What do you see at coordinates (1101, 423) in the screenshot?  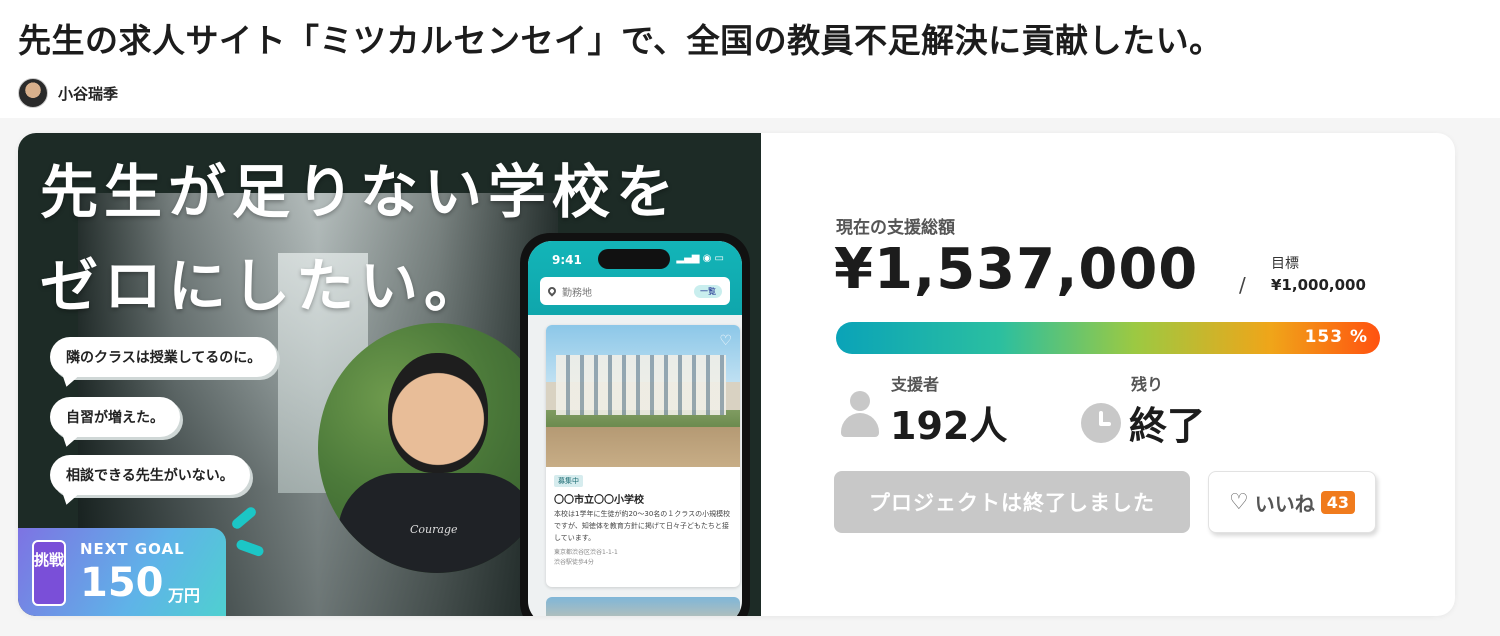 I see `clock-icon` at bounding box center [1101, 423].